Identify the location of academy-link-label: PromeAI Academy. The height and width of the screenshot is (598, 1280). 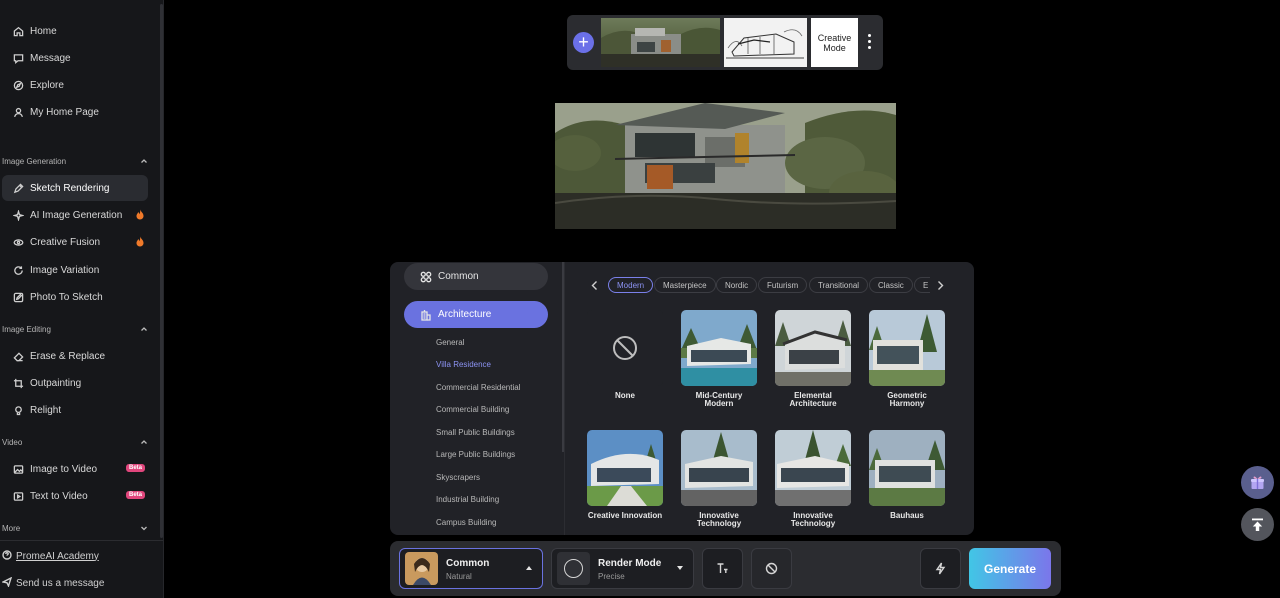
(57, 556).